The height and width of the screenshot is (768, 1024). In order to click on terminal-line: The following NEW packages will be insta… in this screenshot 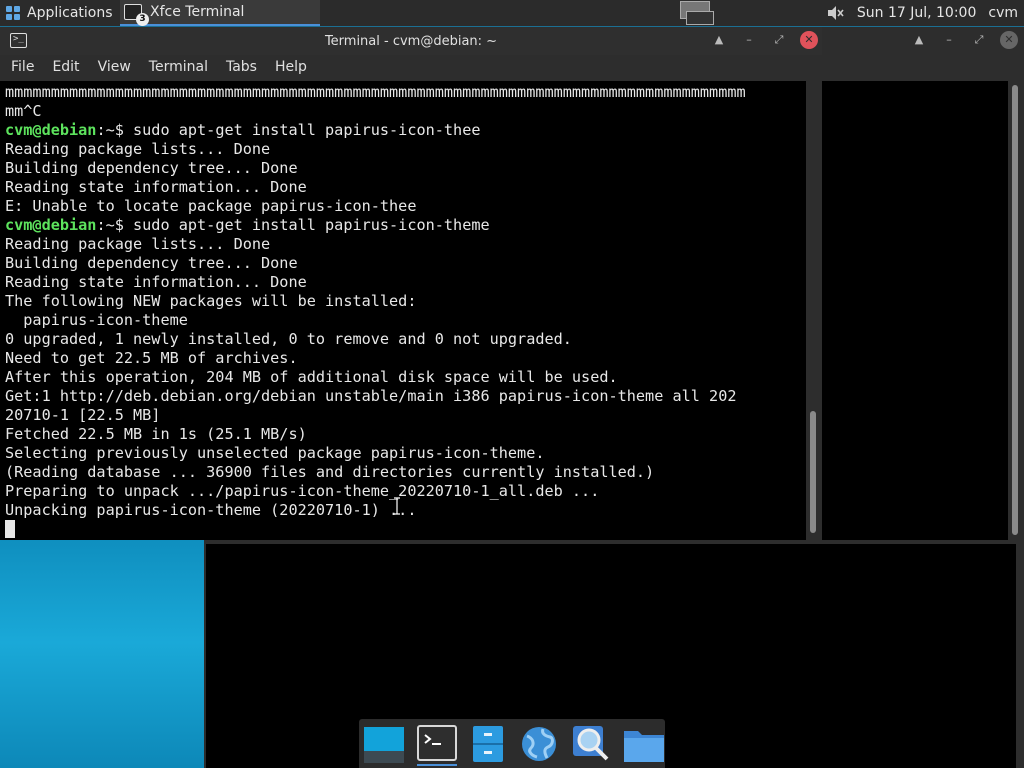, I will do `click(211, 301)`.